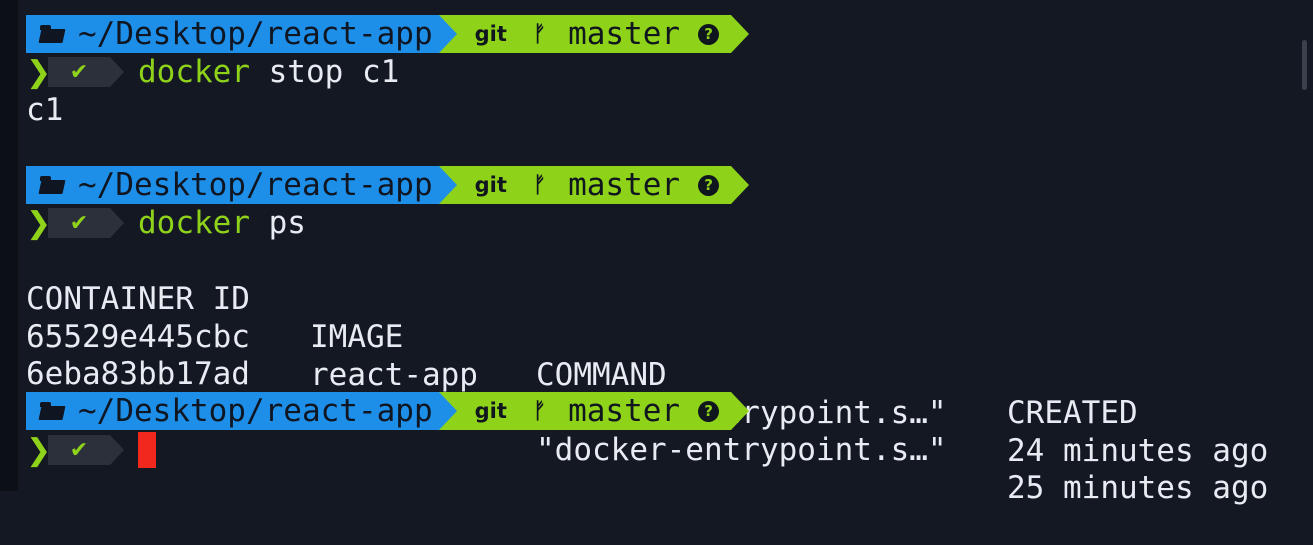  I want to click on container-created: 24 minutes ago, so click(1138, 451).